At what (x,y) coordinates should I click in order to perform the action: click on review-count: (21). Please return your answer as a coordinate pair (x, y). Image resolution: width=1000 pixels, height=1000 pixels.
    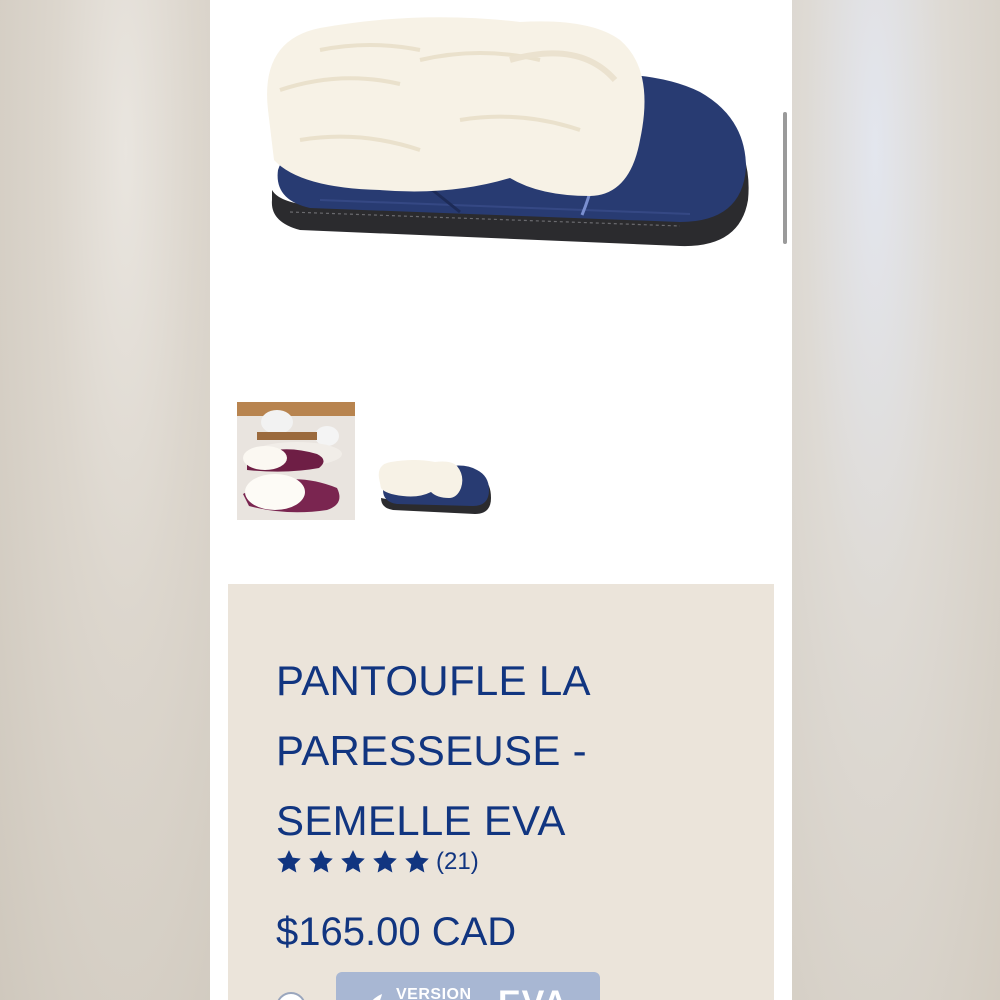
    Looking at the image, I should click on (457, 862).